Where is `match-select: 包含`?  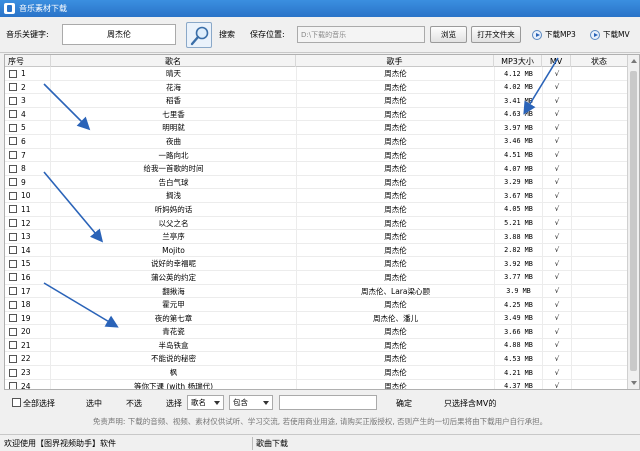 match-select: 包含 is located at coordinates (251, 402).